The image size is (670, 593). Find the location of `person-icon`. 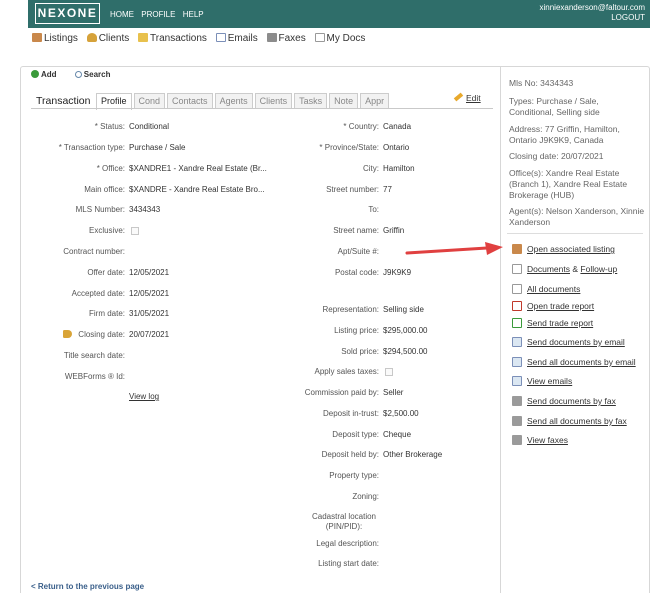

person-icon is located at coordinates (91, 37).